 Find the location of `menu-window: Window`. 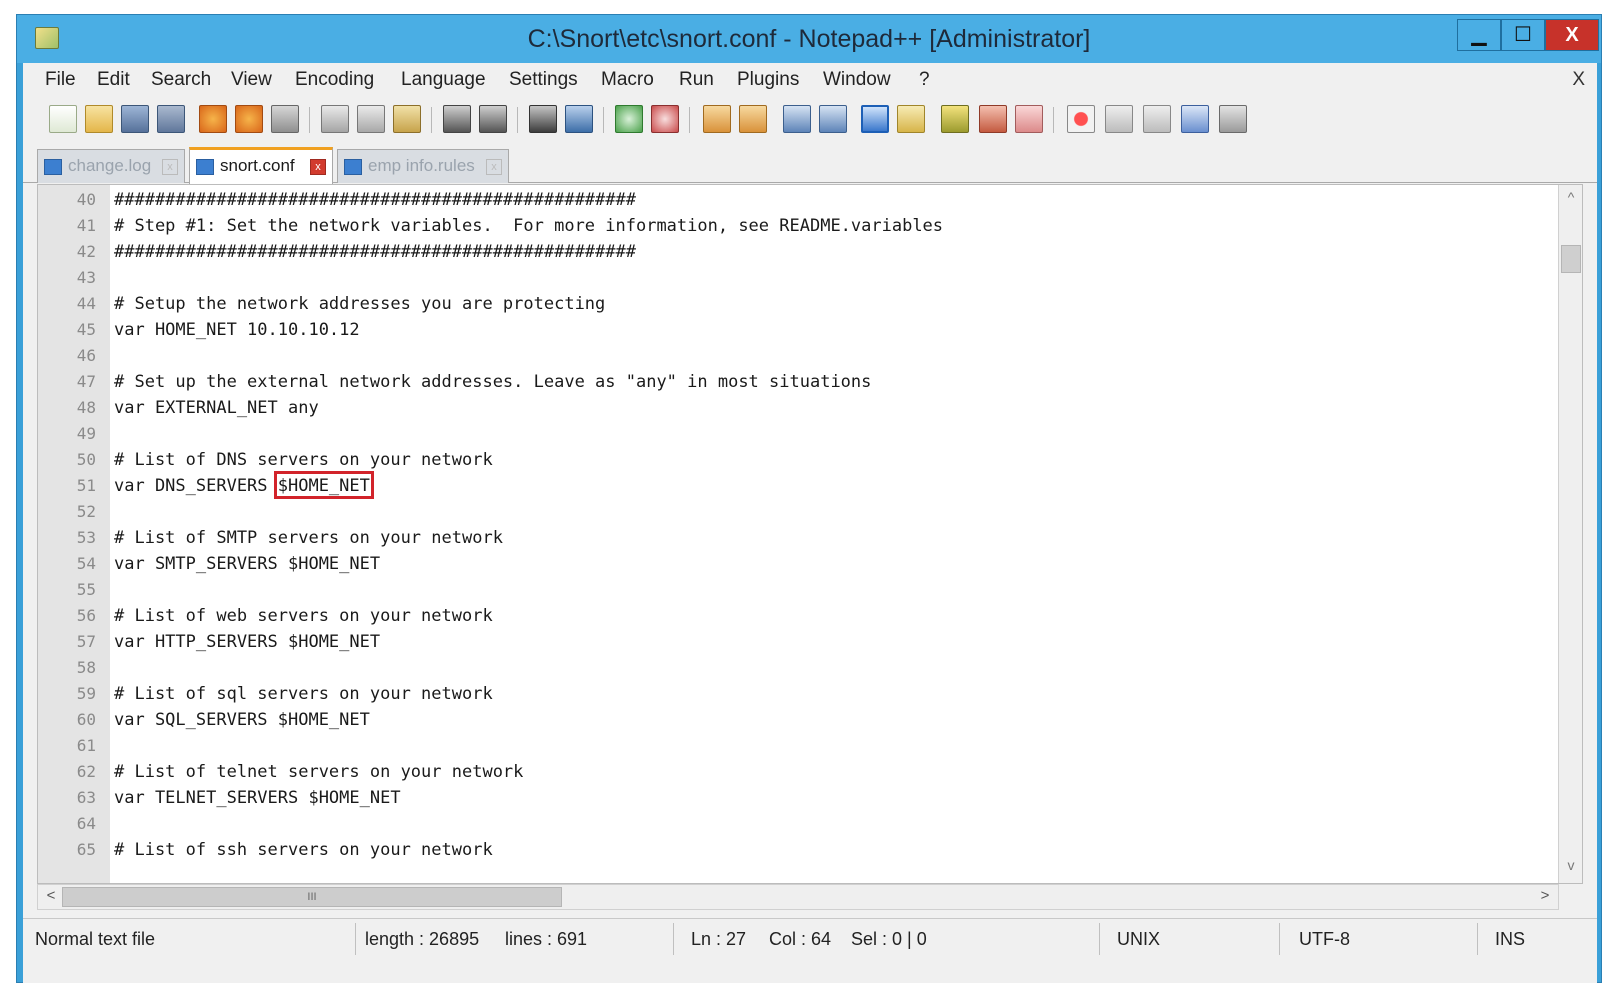

menu-window: Window is located at coordinates (857, 80).